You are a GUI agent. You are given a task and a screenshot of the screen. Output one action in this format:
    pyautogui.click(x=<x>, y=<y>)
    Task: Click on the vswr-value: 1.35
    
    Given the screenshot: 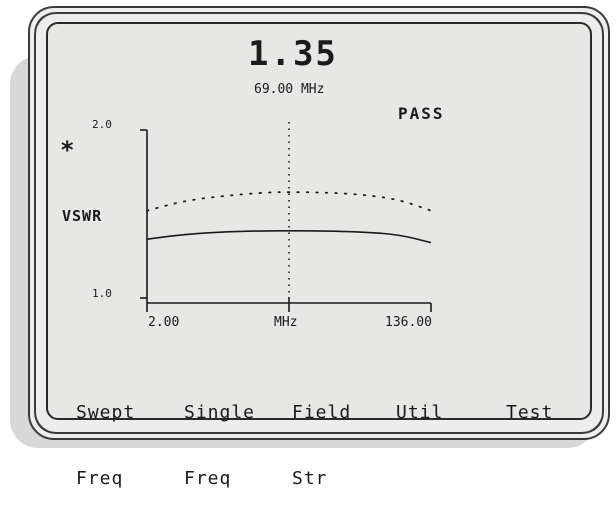 What is the action you would take?
    pyautogui.click(x=293, y=54)
    